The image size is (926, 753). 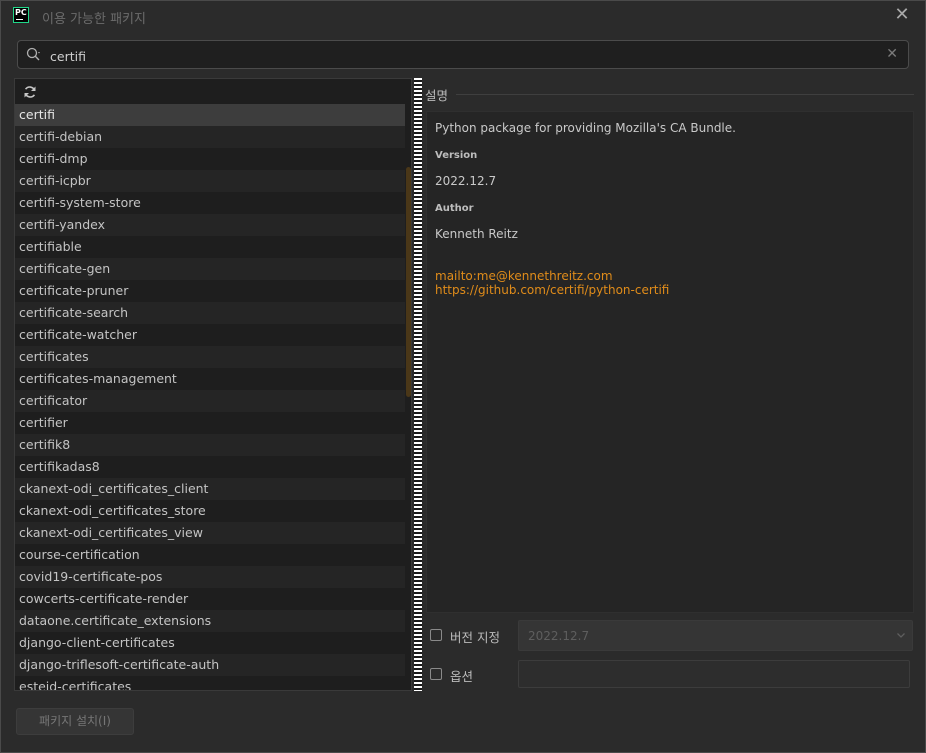 I want to click on package-list-item: certificates, so click(x=210, y=357).